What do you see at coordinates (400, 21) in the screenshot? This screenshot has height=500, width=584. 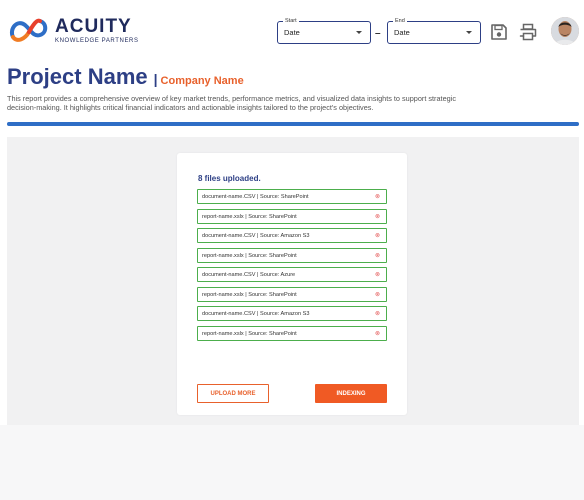 I see `end-date-label: End` at bounding box center [400, 21].